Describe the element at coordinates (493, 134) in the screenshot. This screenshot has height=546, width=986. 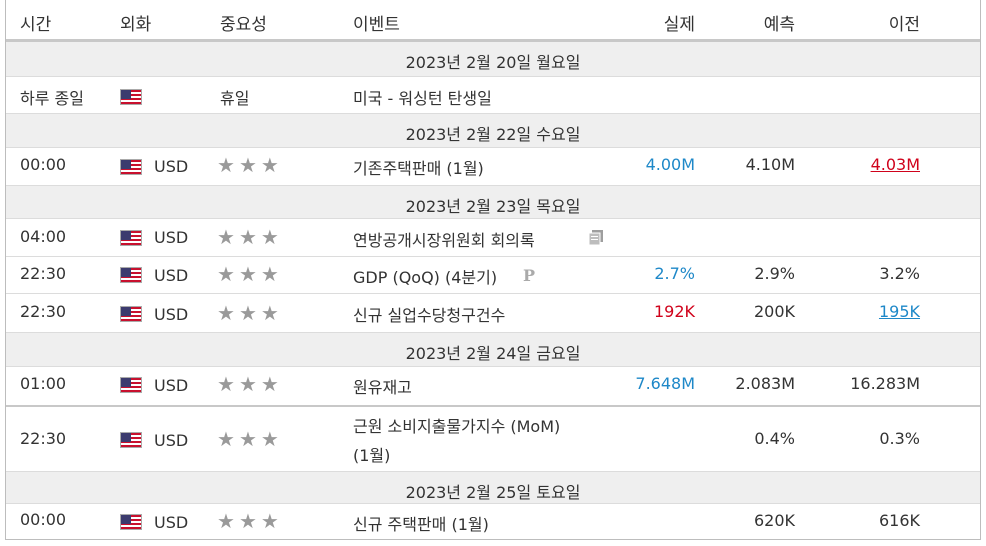
I see `date-label: 2023년 2월 22일 수요일` at that location.